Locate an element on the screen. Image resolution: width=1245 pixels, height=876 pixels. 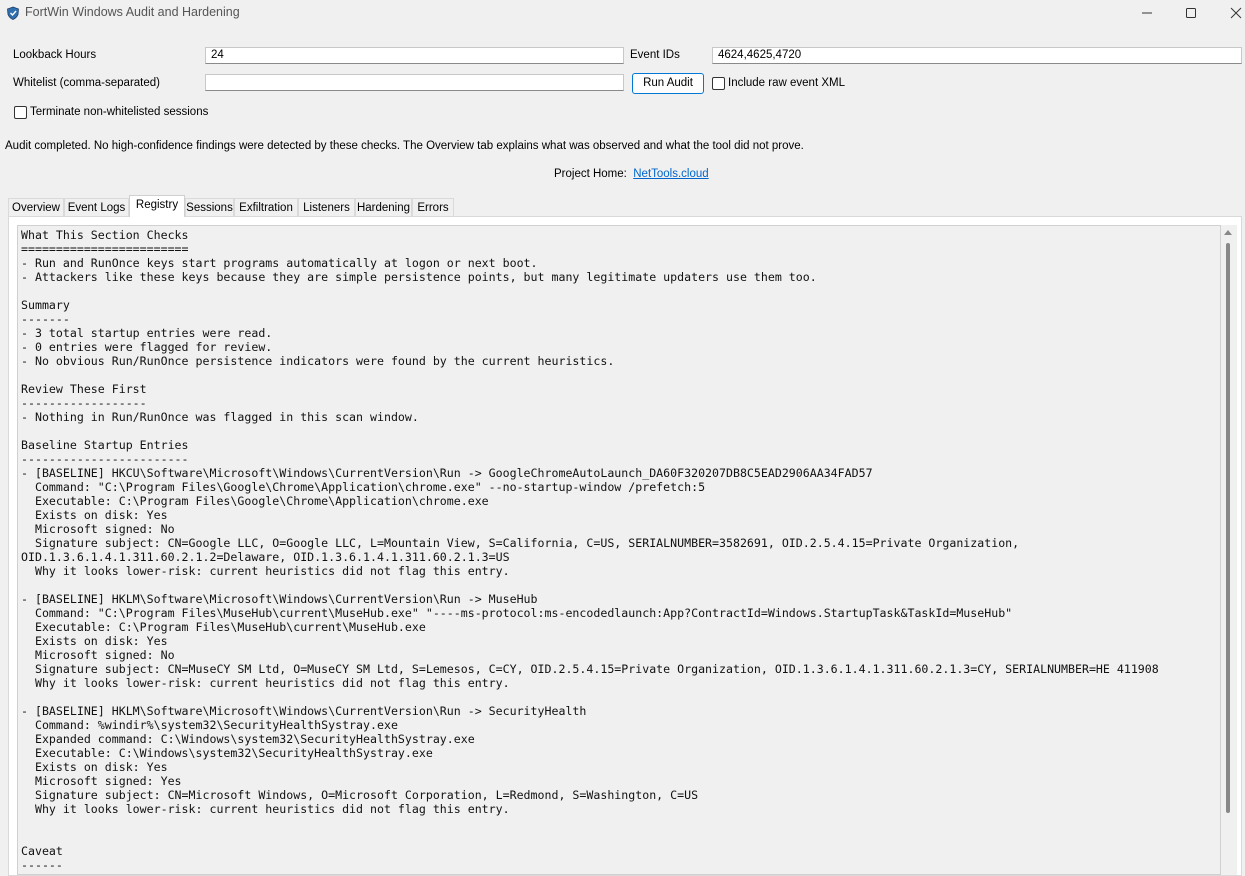
project-home-link: NetTools.cloud is located at coordinates (670, 174).